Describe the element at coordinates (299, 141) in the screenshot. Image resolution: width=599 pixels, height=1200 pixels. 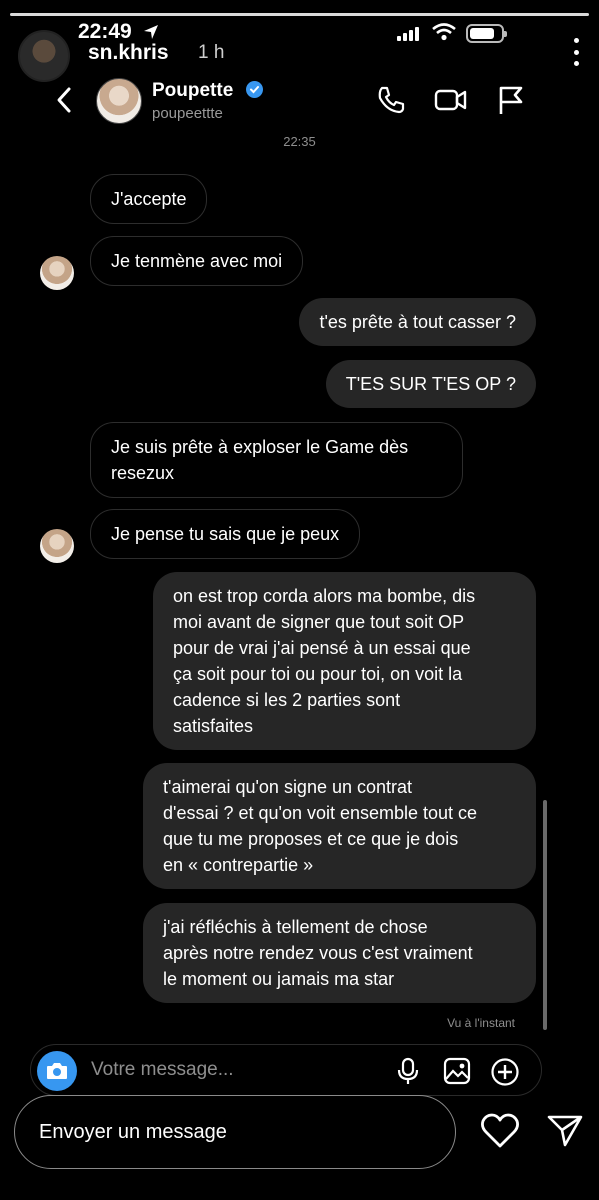
I see `message-timestamp: 22:35` at that location.